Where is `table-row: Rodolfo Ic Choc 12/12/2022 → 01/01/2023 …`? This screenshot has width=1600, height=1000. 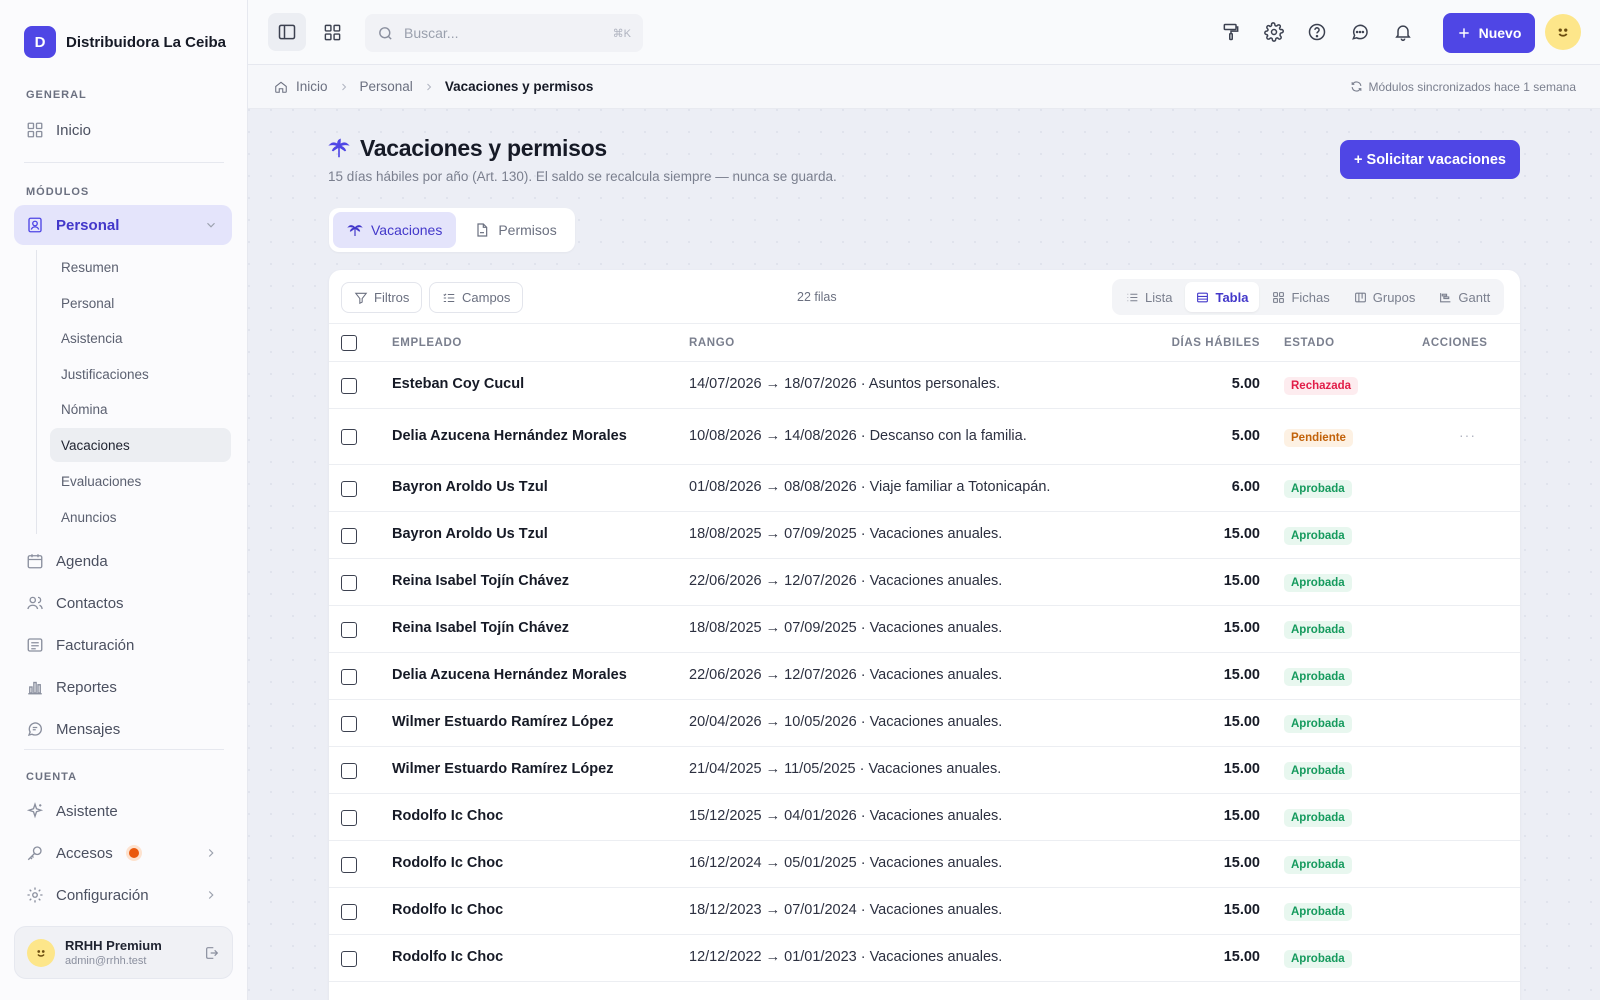
table-row: Rodolfo Ic Choc 12/12/2022 → 01/01/2023 … is located at coordinates (924, 958).